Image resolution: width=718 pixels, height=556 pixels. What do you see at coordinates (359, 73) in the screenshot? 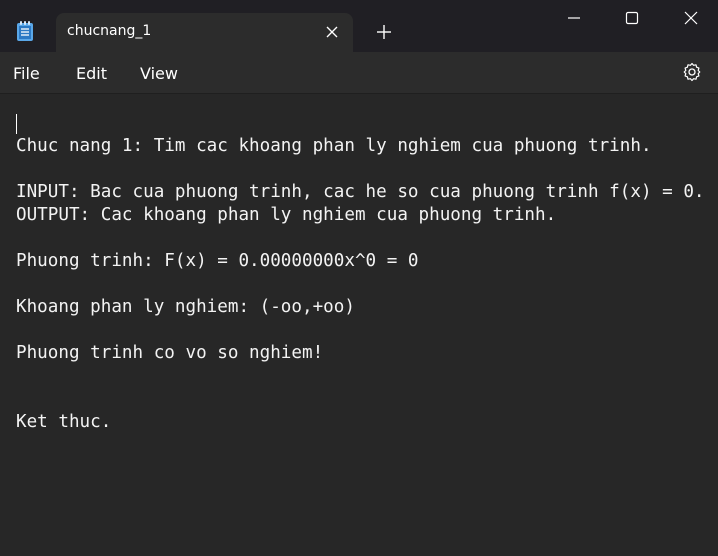
I see `menu-bar: File Edit View` at bounding box center [359, 73].